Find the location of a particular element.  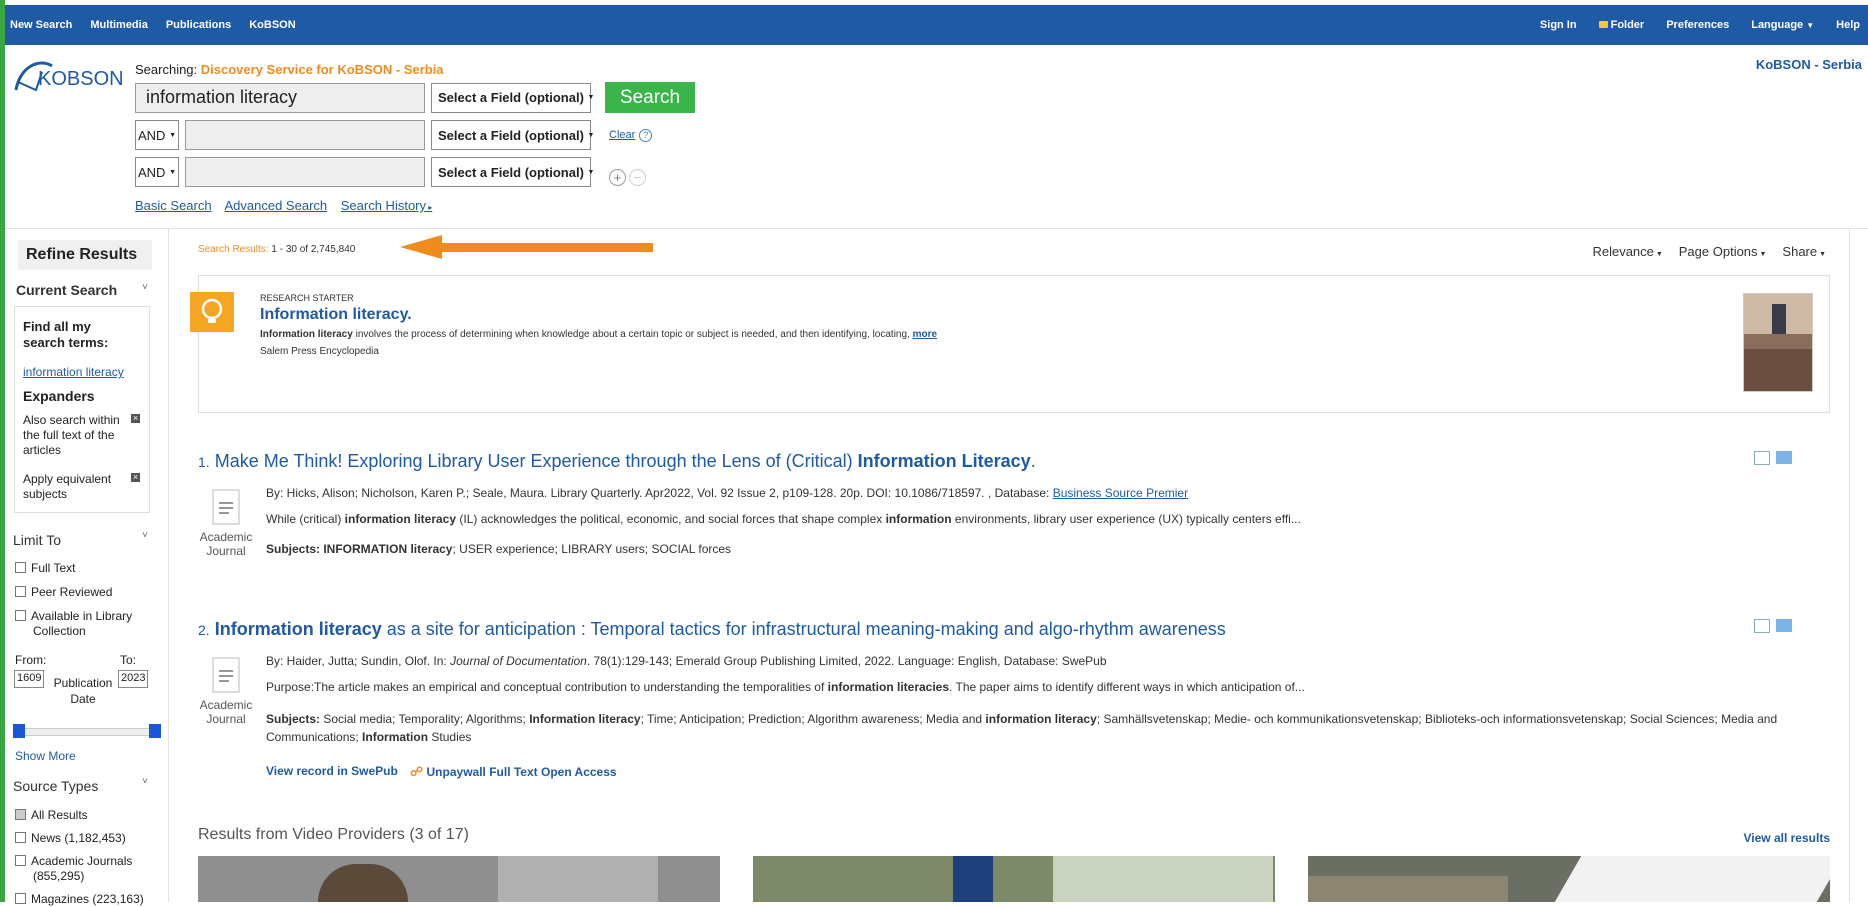

source-types-heading: Source Types is located at coordinates (55, 786).